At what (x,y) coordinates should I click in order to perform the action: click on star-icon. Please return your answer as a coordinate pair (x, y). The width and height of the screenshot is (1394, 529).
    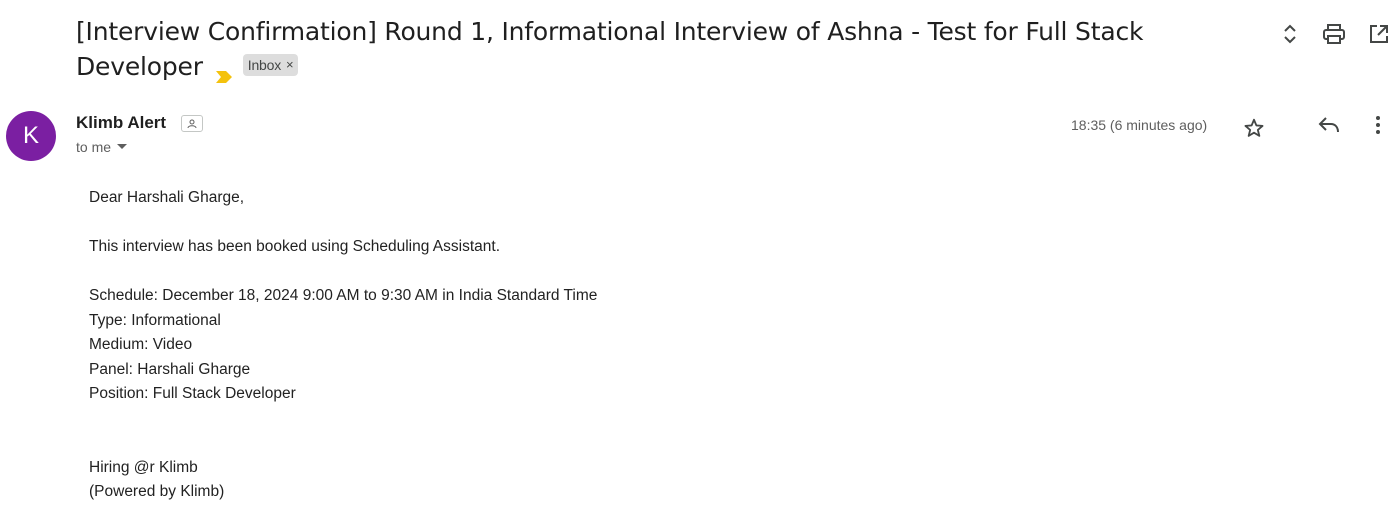
    Looking at the image, I should click on (1254, 128).